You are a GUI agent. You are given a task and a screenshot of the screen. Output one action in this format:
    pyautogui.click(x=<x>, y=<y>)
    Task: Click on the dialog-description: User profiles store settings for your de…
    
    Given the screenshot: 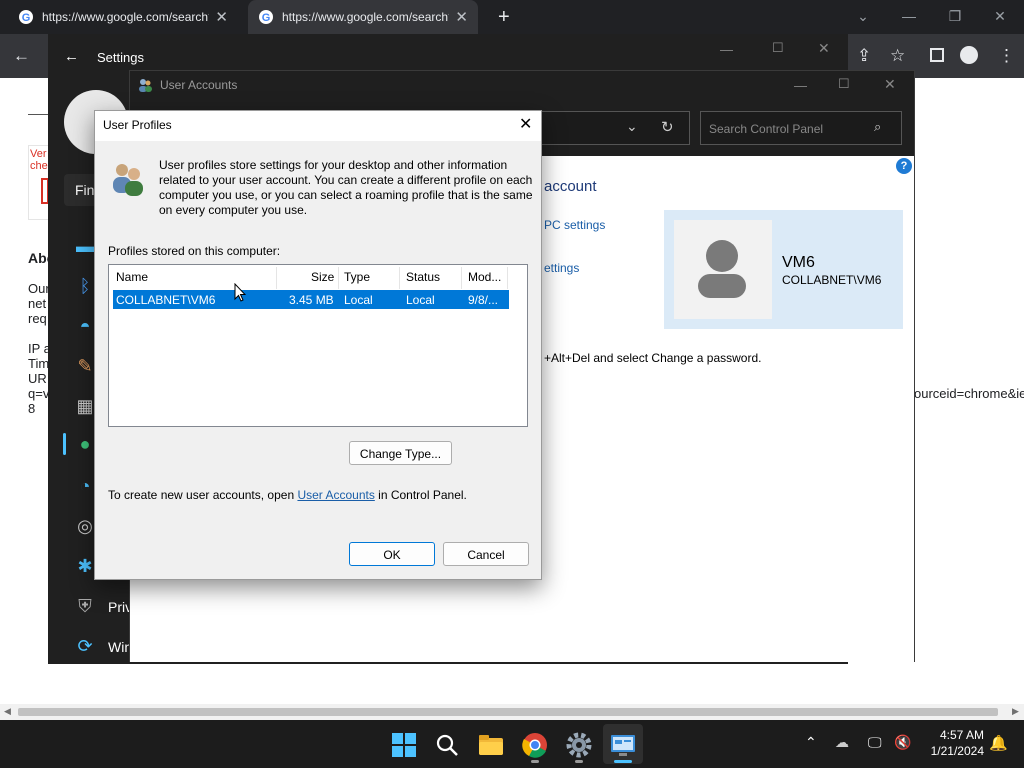 What is the action you would take?
    pyautogui.click(x=346, y=187)
    